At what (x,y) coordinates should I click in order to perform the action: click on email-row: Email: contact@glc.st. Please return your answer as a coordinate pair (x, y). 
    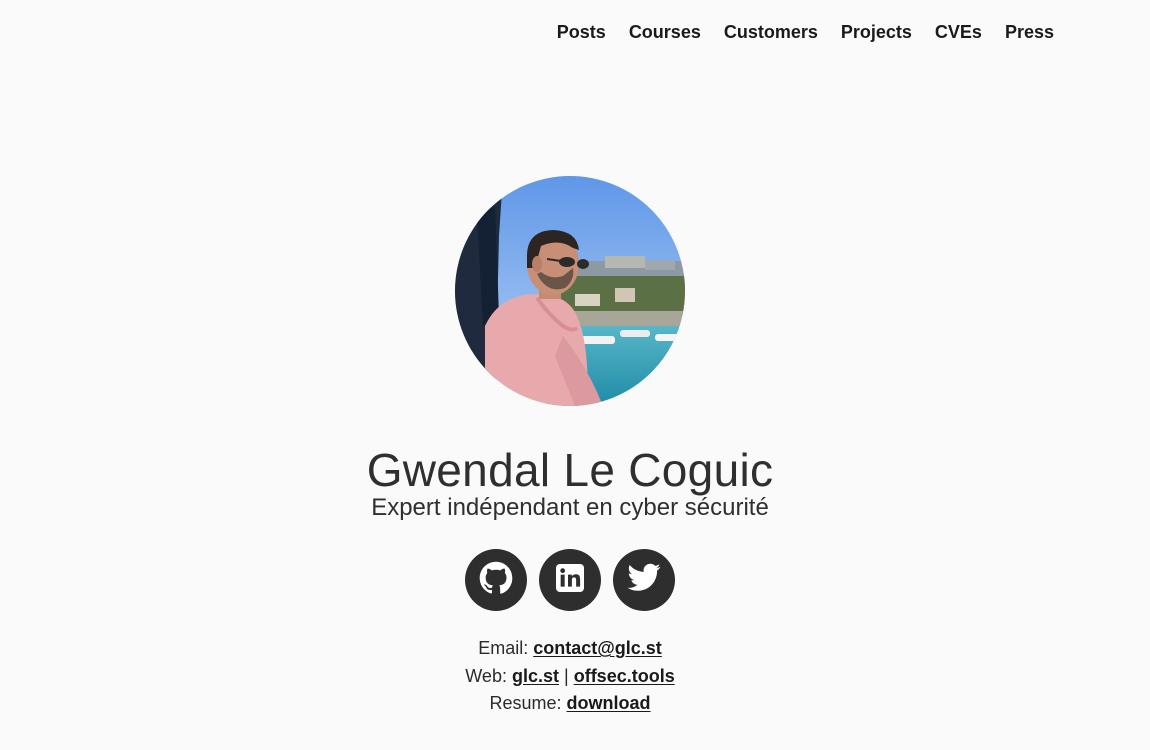
    Looking at the image, I should click on (569, 649).